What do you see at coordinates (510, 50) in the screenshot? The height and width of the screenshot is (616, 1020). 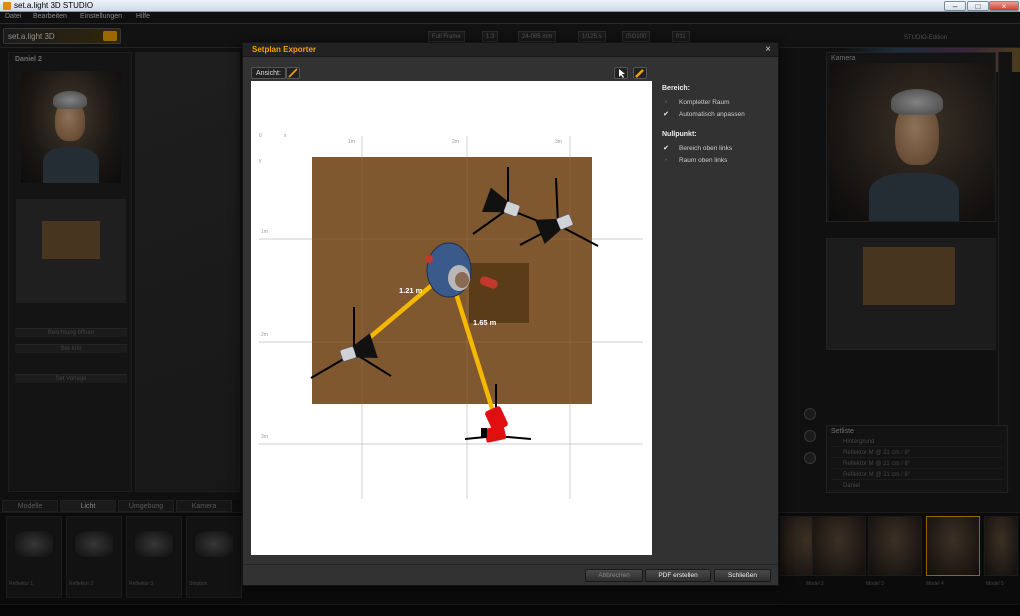 I see `dialog-titlebar: Setplan Exporter ×` at bounding box center [510, 50].